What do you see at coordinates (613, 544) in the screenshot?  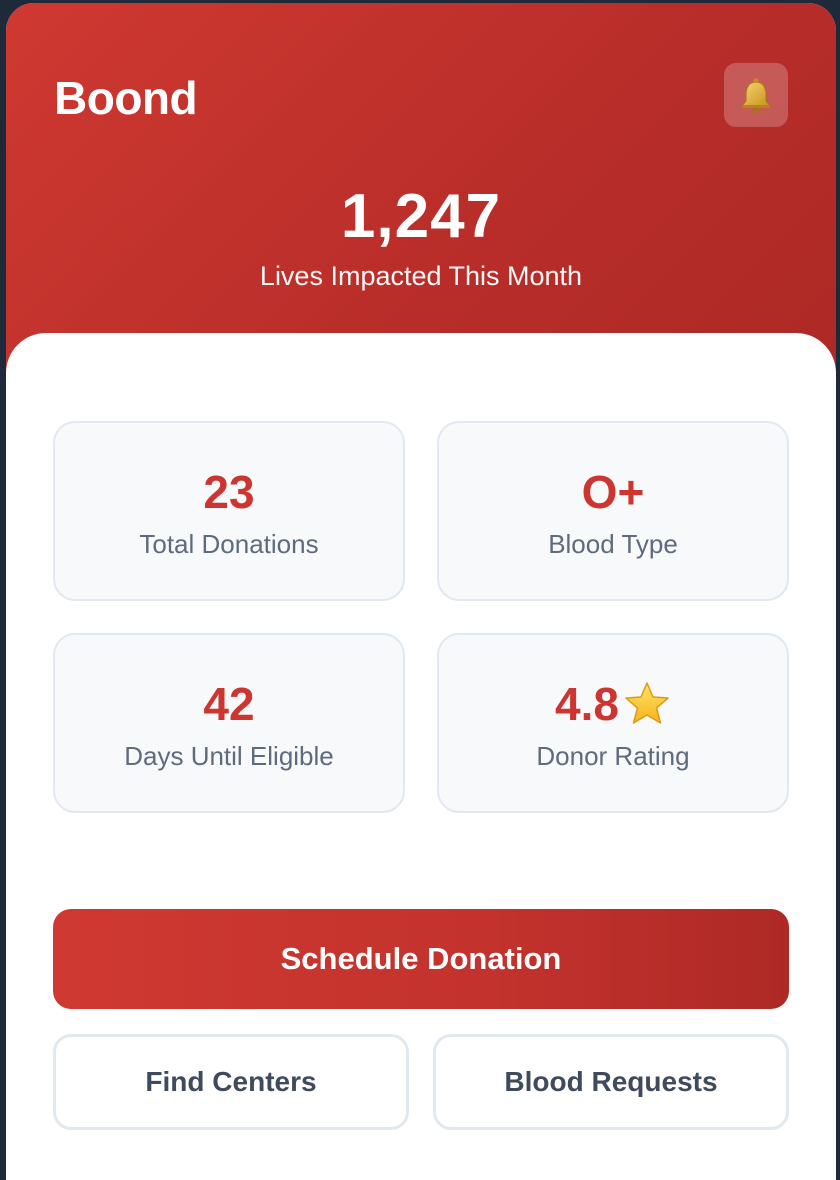 I see `stat-label: Blood Type` at bounding box center [613, 544].